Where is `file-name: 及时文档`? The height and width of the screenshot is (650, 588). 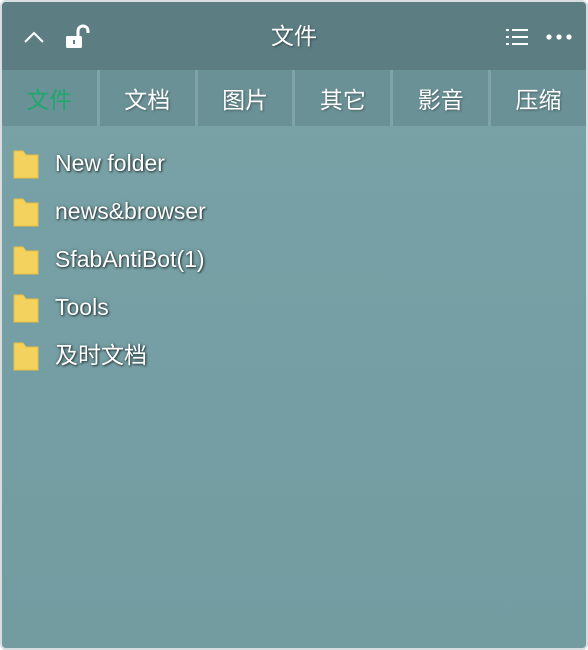 file-name: 及时文档 is located at coordinates (101, 355).